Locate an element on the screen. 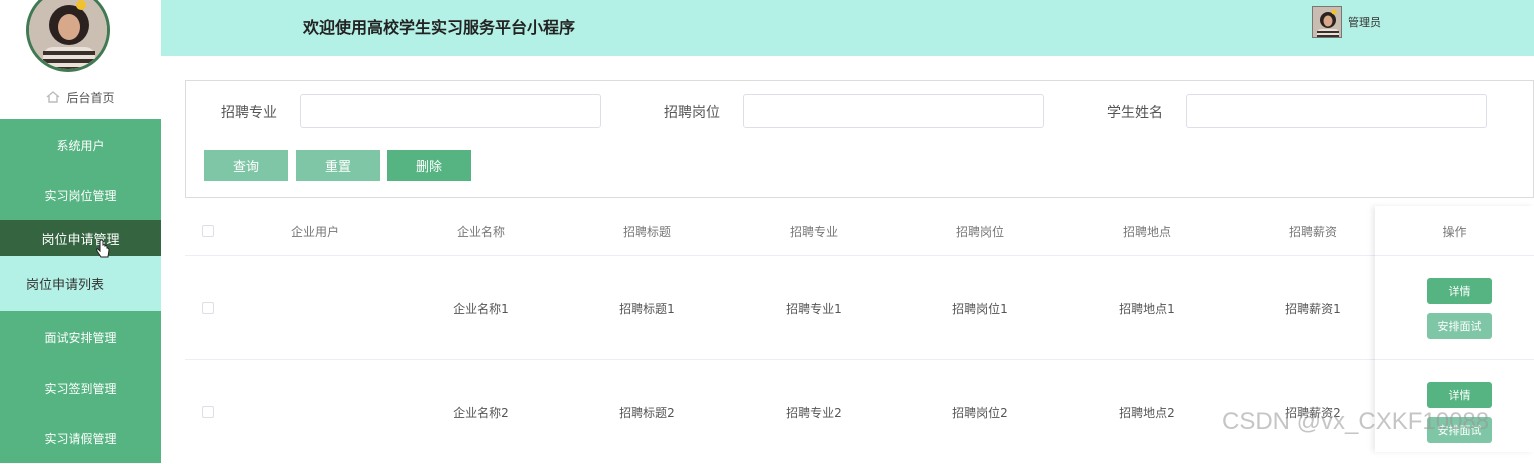  major-label: 招聘专业 is located at coordinates (249, 113).